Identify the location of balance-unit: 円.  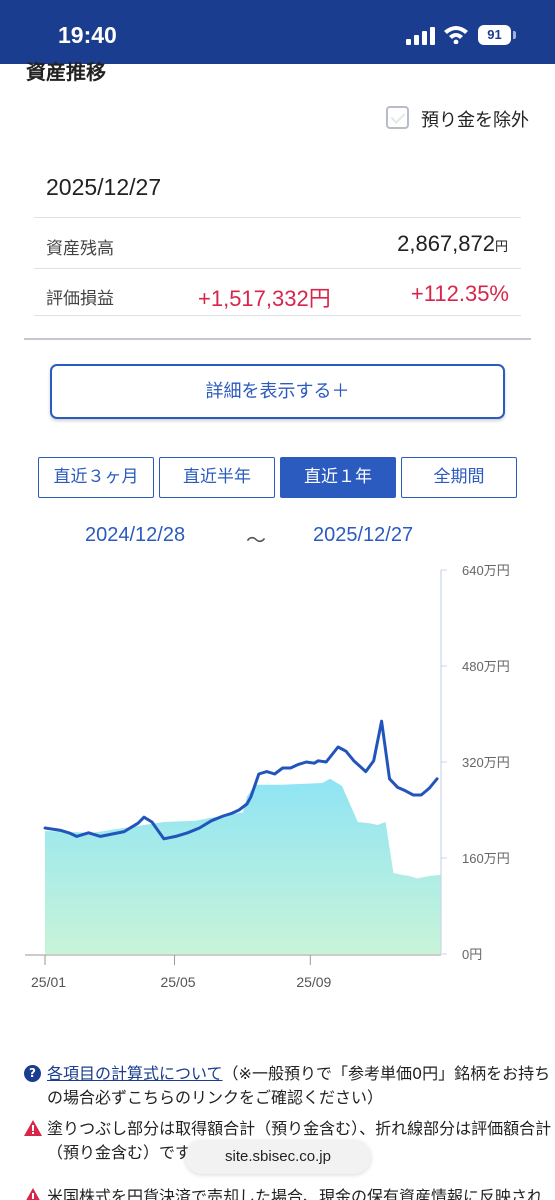
(501, 246).